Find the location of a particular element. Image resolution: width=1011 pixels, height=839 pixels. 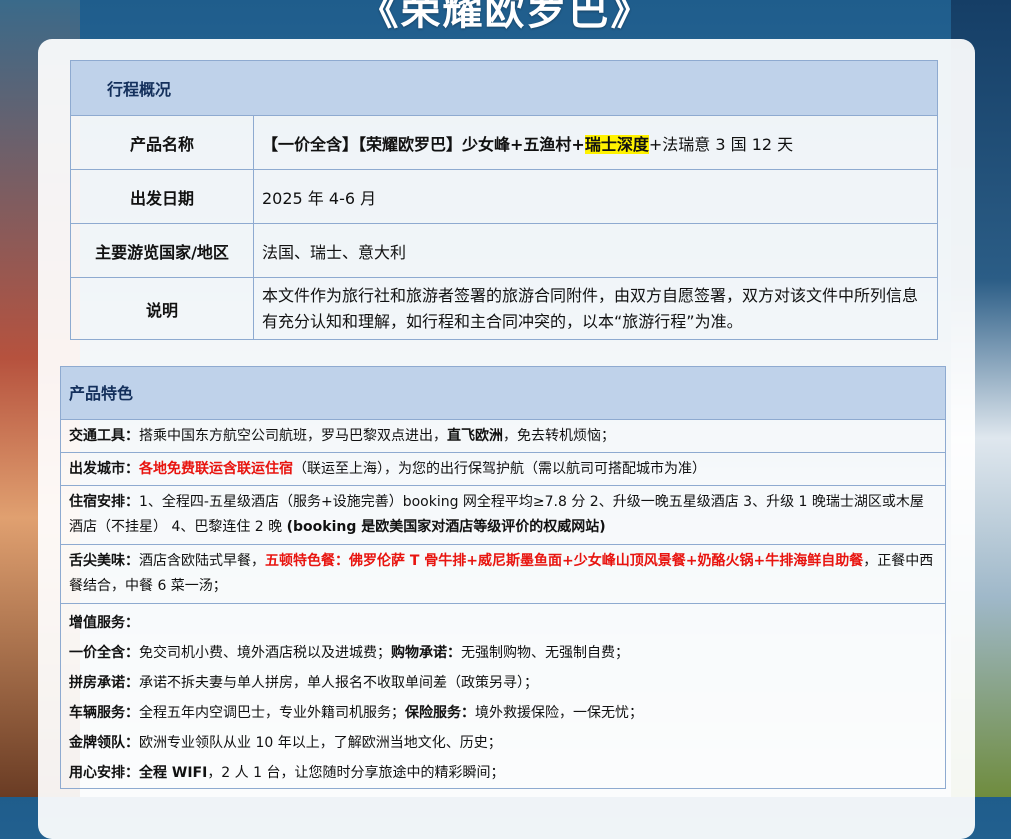

transport-row: 交通工具：搭乘中国东方航空公司航班，罗马巴黎双点进出，直飞欧洲，免去转机烦恼； is located at coordinates (503, 436).